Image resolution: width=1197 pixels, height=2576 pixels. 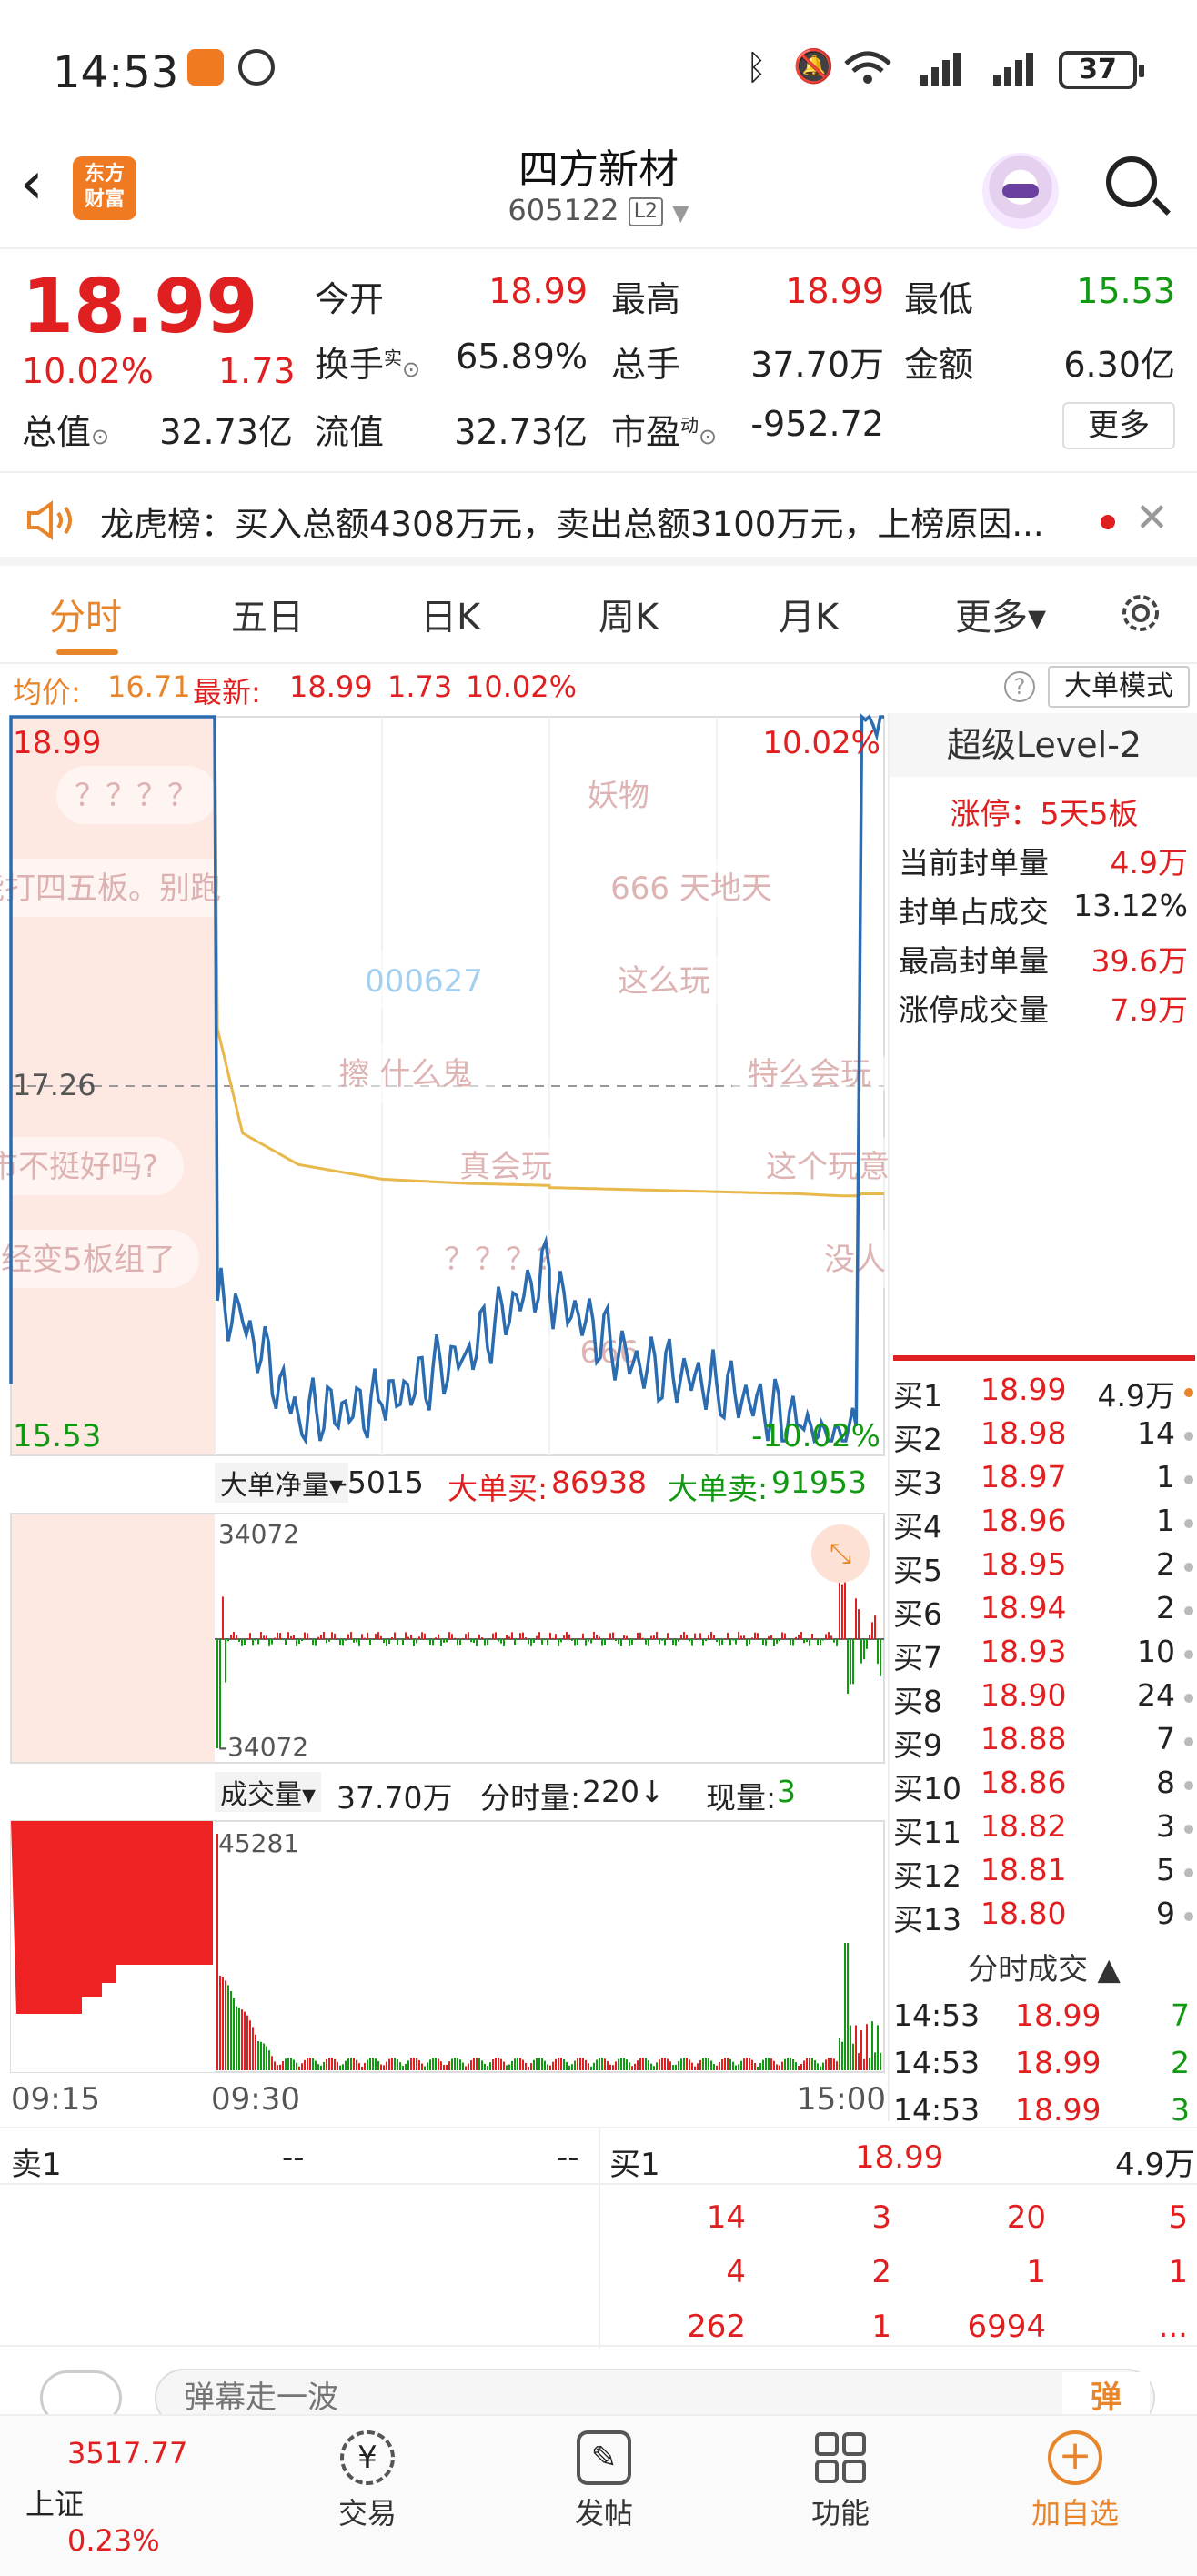 I want to click on order-book-row: 买4 18.96 1, so click(x=1043, y=1524).